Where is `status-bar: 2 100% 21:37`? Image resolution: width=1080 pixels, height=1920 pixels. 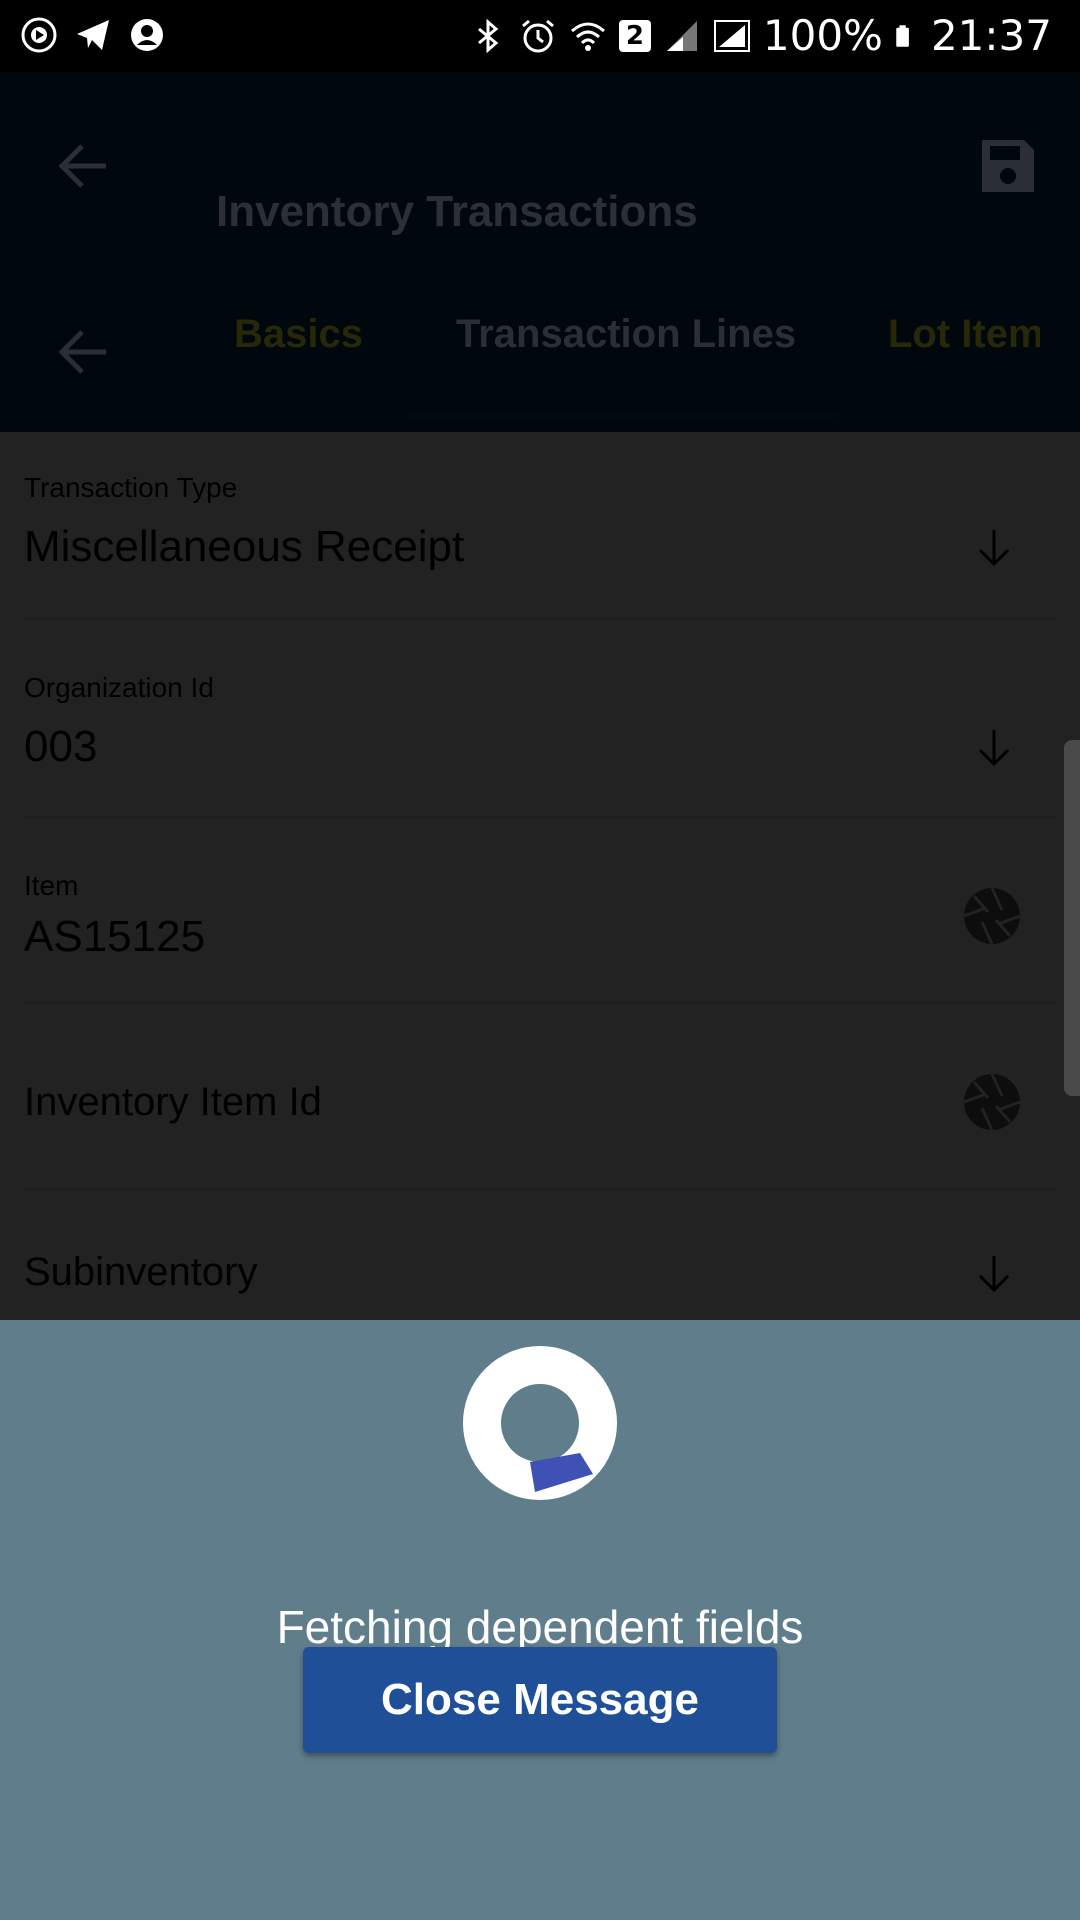 status-bar: 2 100% 21:37 is located at coordinates (540, 36).